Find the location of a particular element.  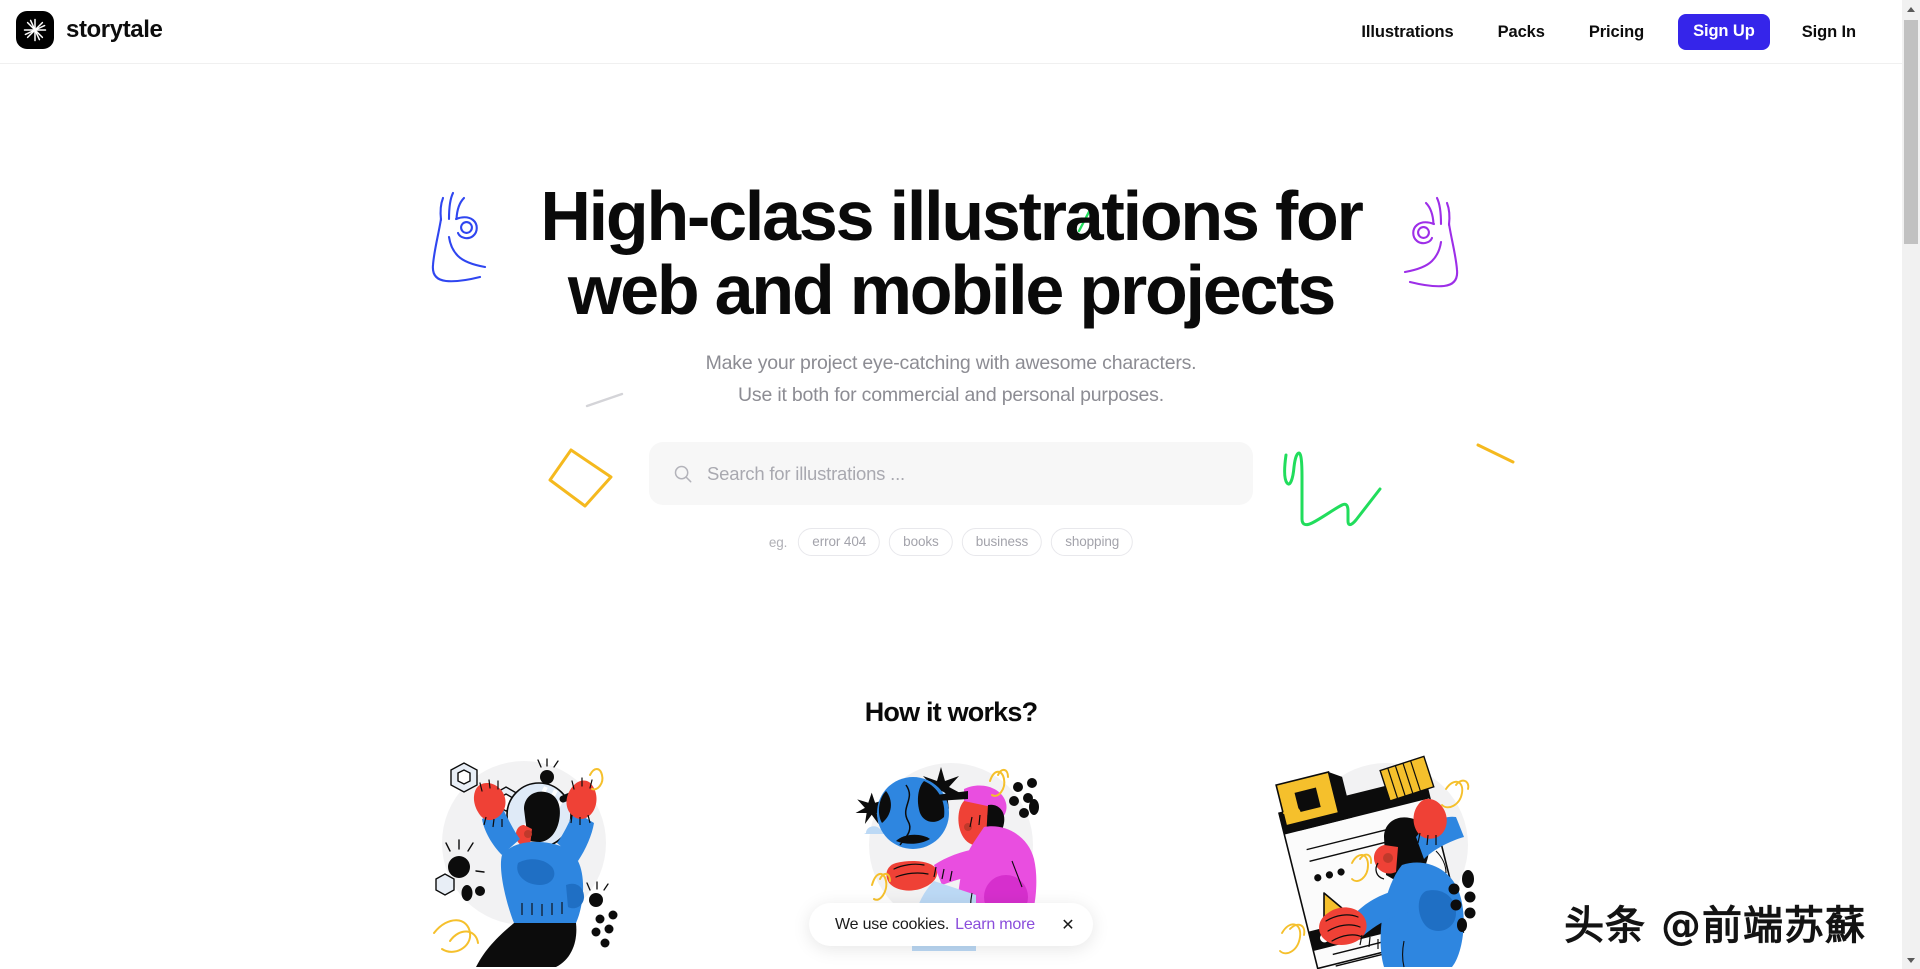

close-icon: ✕ is located at coordinates (1068, 925).